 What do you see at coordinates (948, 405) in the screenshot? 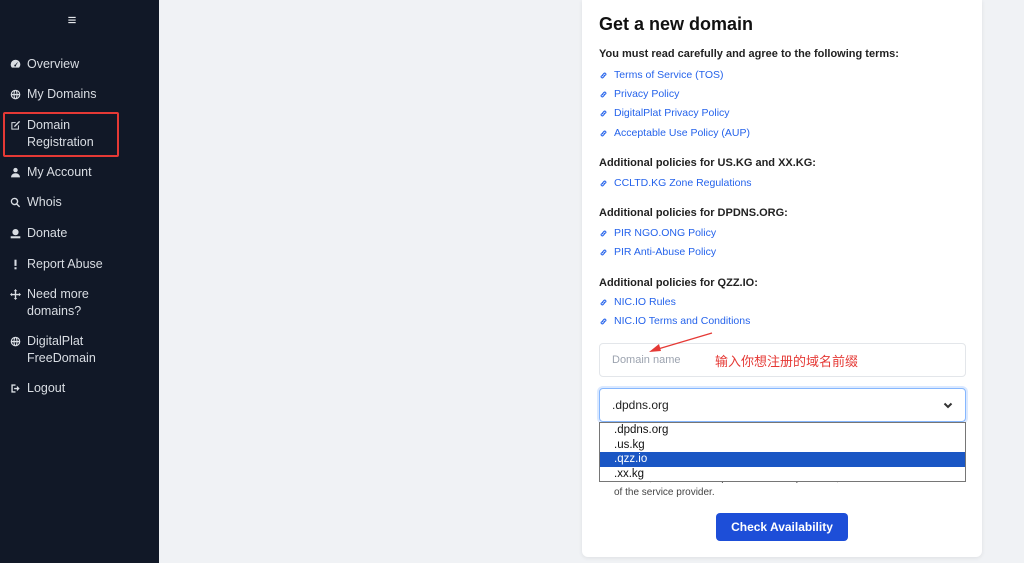
I see `chevron-down-icon` at bounding box center [948, 405].